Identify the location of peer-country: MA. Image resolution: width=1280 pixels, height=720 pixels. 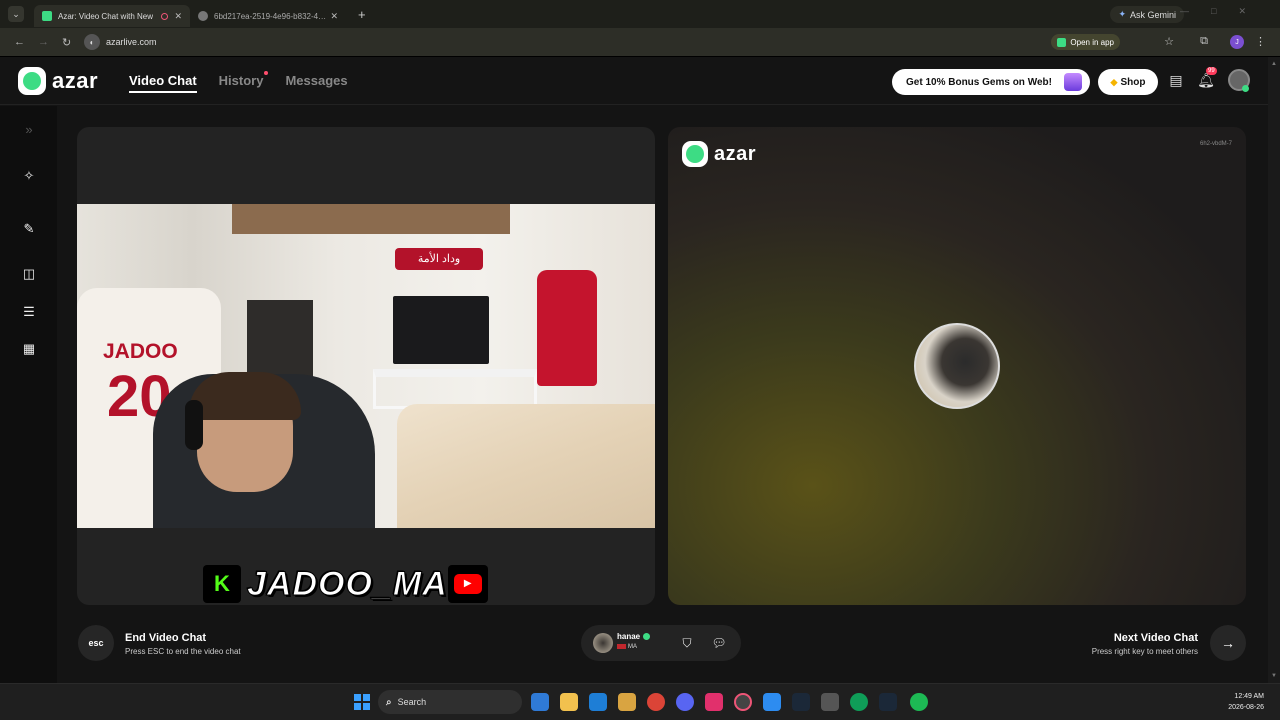
(632, 647).